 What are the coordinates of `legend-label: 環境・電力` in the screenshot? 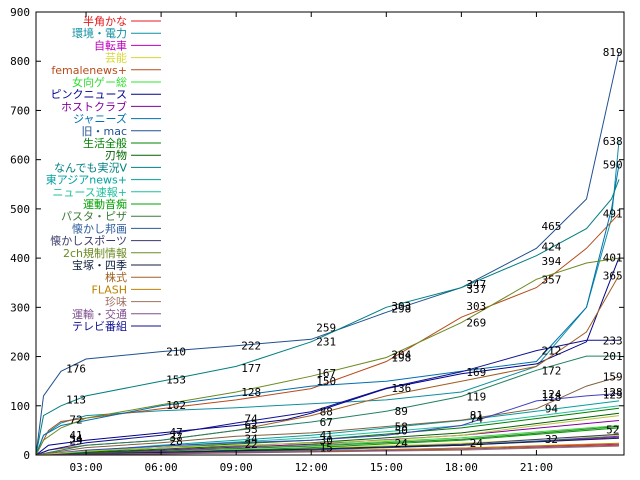 It's located at (99, 33).